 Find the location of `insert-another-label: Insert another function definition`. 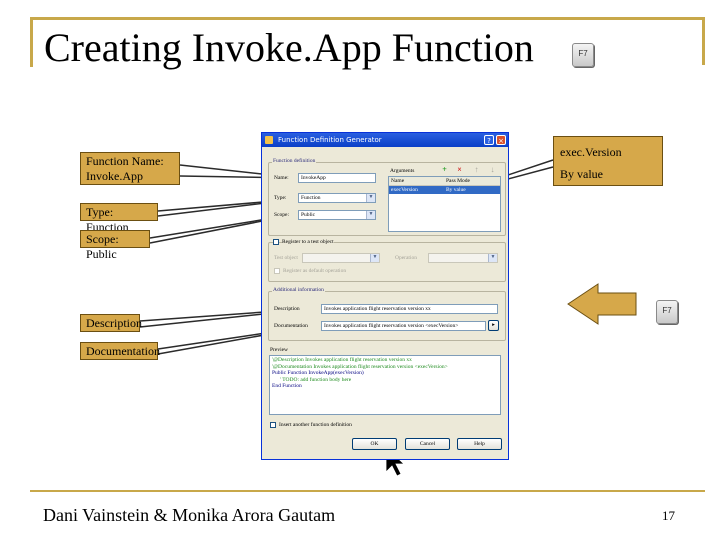

insert-another-label: Insert another function definition is located at coordinates (315, 425).